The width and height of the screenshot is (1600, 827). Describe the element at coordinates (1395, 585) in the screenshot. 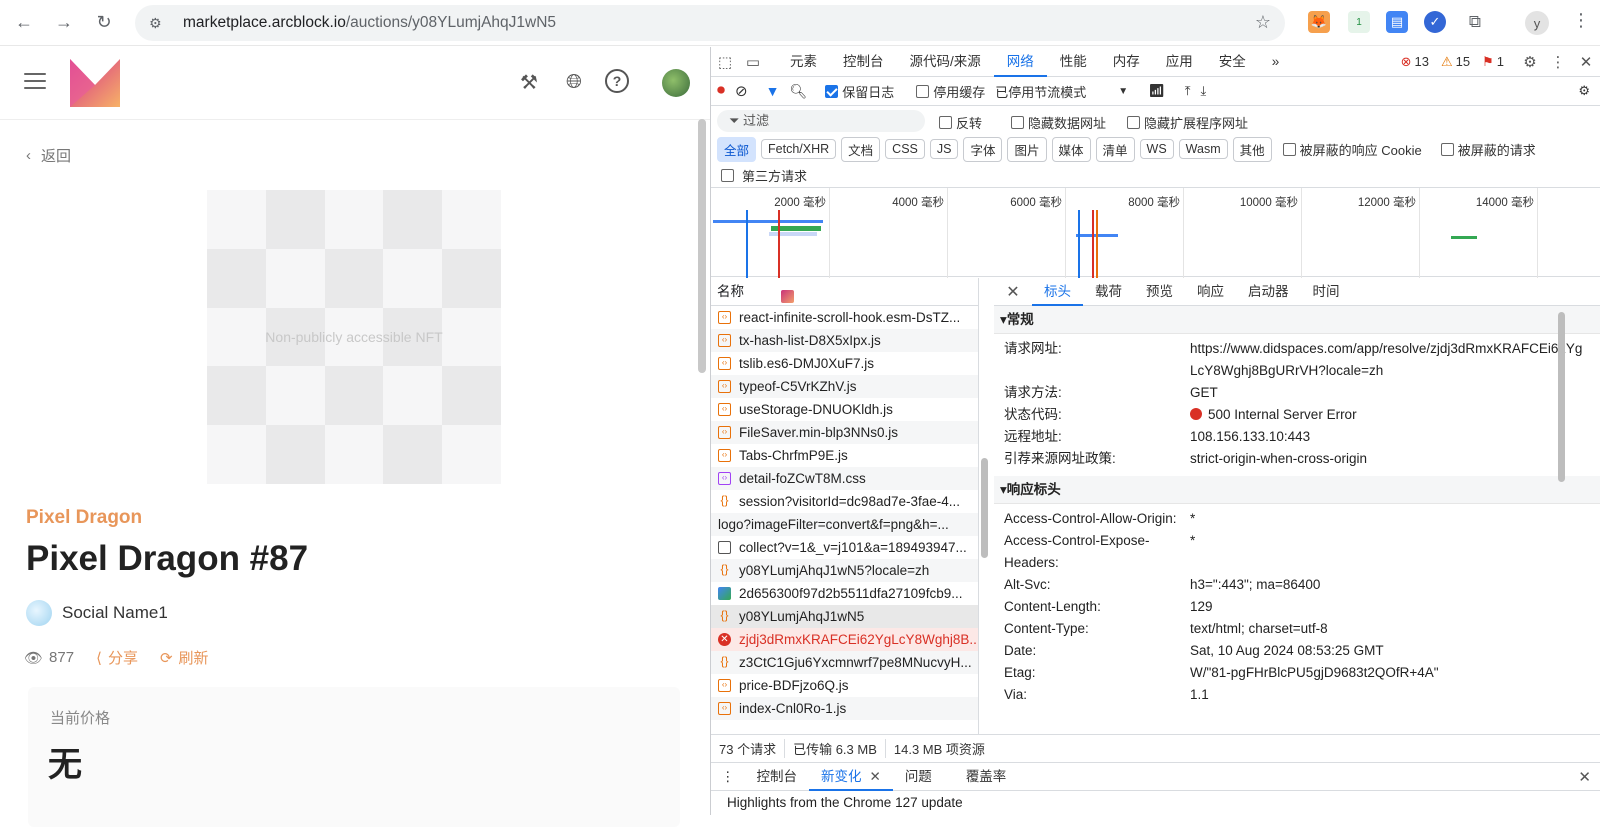

I see `header-value: h3=":443"; ma=86400` at that location.